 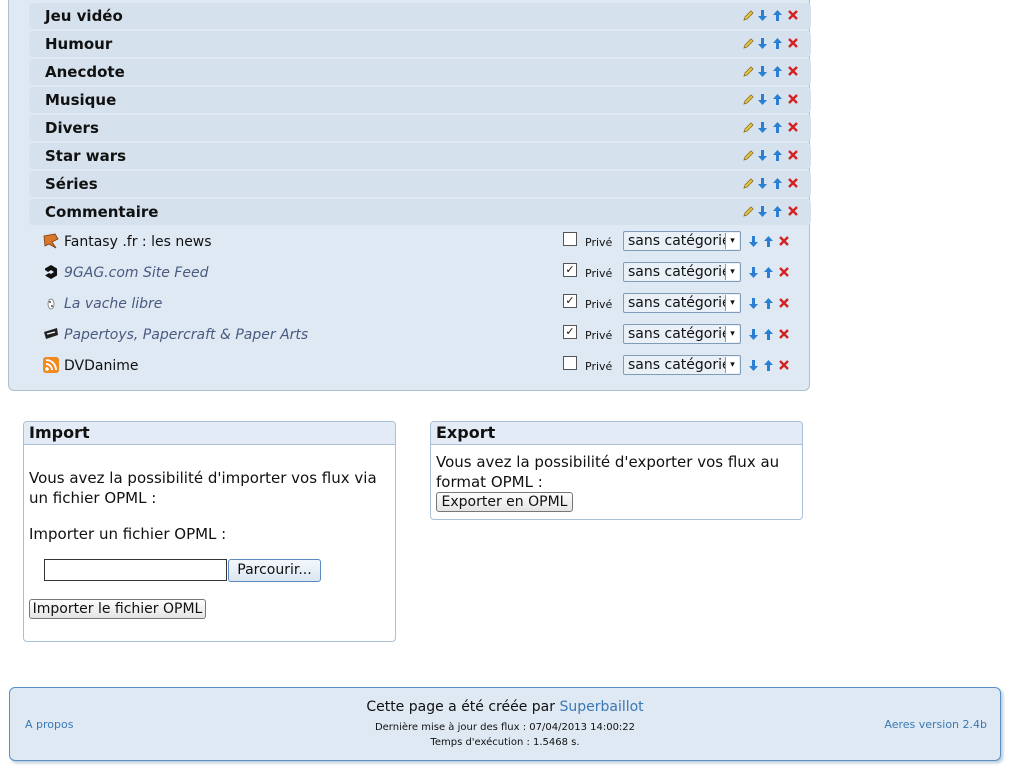 I want to click on category-label: Divers, so click(x=72, y=128).